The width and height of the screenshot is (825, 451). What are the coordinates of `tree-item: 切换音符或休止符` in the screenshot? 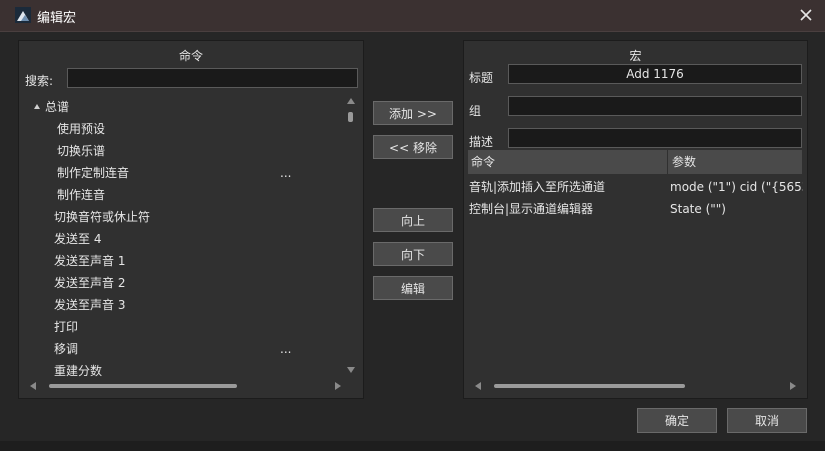 It's located at (102, 217).